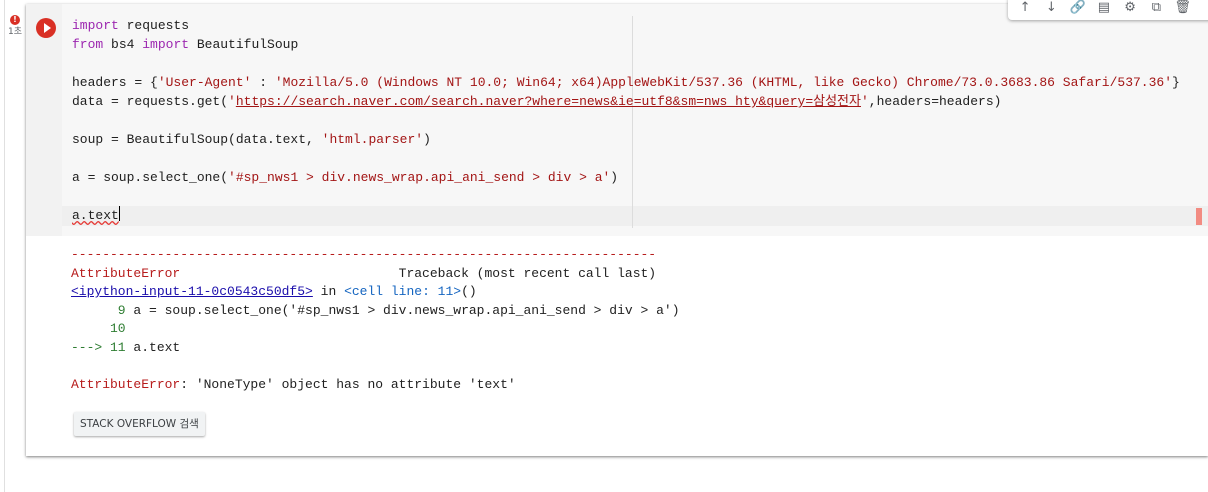  What do you see at coordinates (1199, 216) in the screenshot?
I see `error-scroll-marker` at bounding box center [1199, 216].